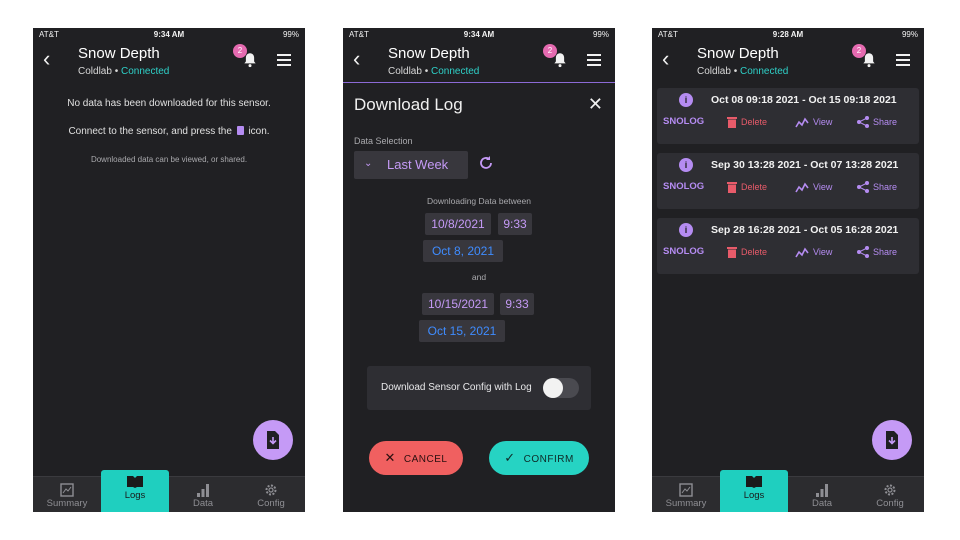  Describe the element at coordinates (458, 224) in the screenshot. I see `start-date-chip: 10/8/2021` at that location.